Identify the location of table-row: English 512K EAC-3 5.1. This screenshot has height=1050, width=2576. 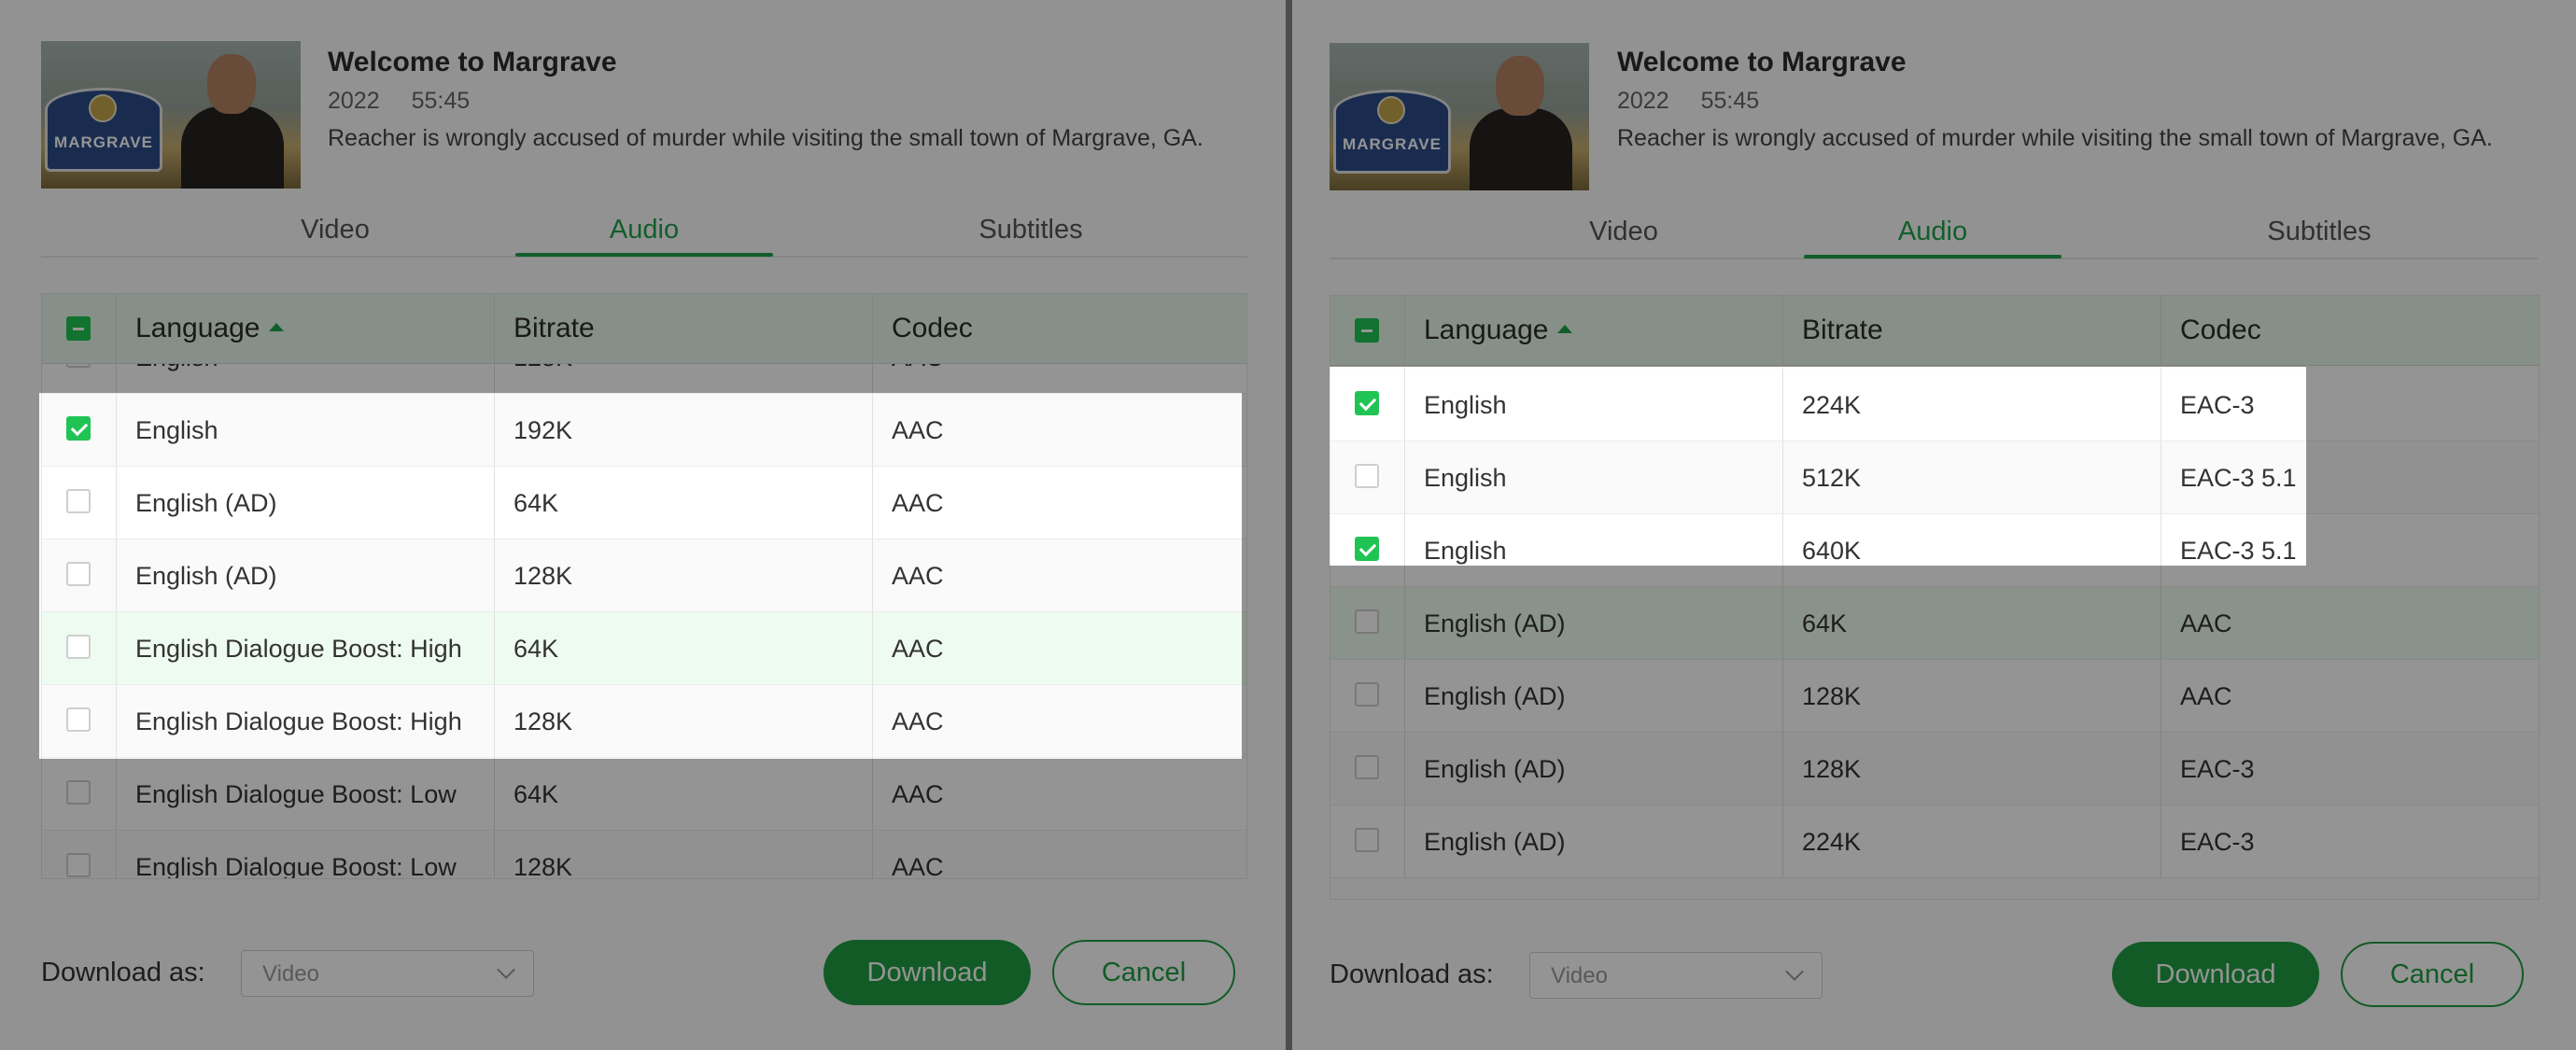
(1935, 477).